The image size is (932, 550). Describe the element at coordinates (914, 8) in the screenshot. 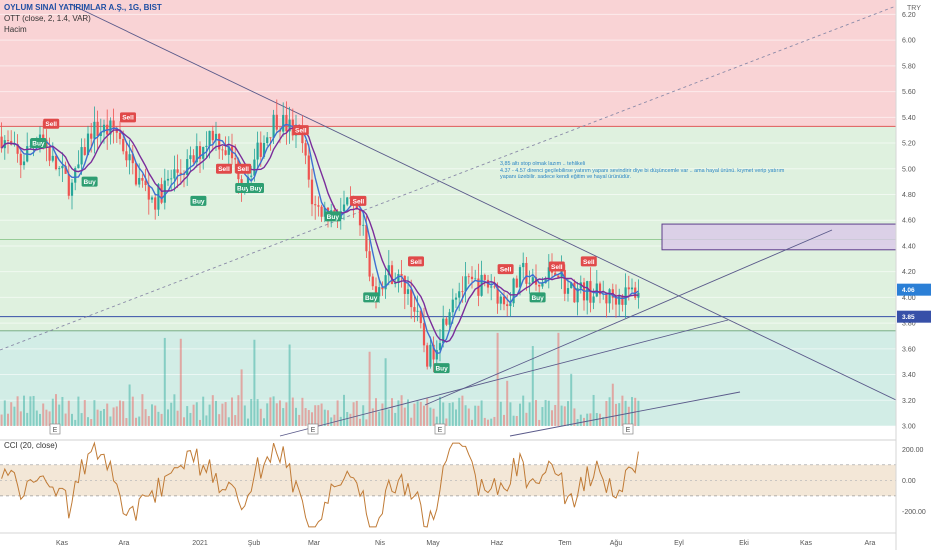

I see `currency-label: TRY` at that location.